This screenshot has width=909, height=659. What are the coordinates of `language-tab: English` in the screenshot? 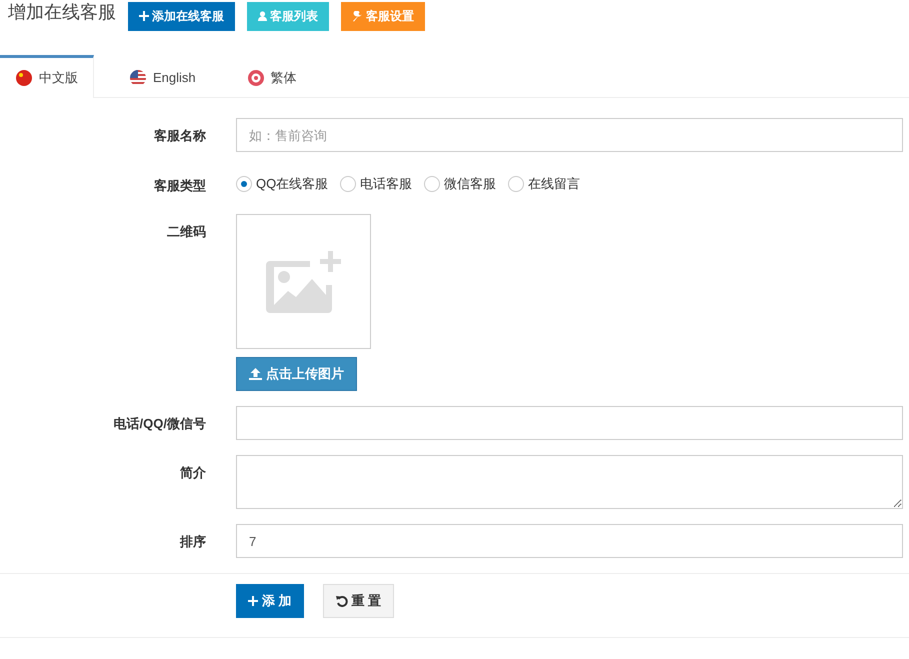 It's located at (163, 76).